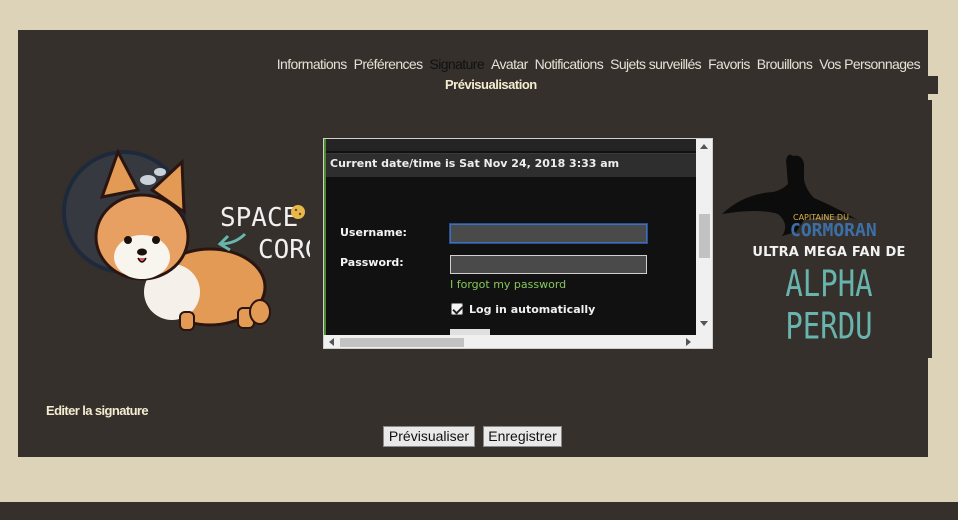 This screenshot has height=520, width=958. What do you see at coordinates (522, 436) in the screenshot?
I see `save-button: Enregistrer` at bounding box center [522, 436].